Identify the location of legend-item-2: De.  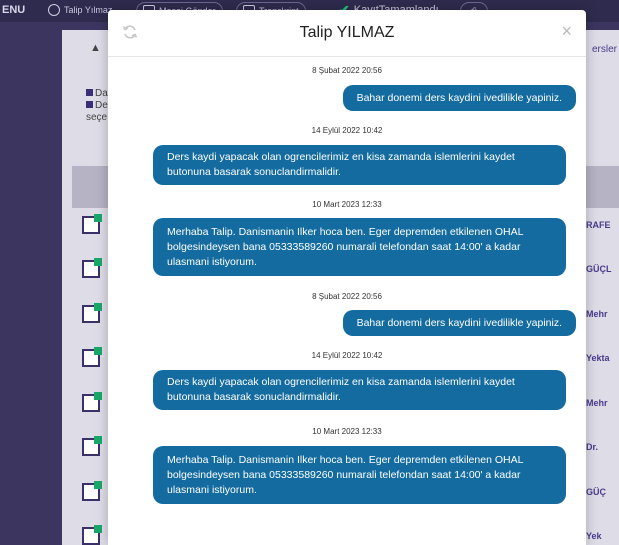
(101, 105).